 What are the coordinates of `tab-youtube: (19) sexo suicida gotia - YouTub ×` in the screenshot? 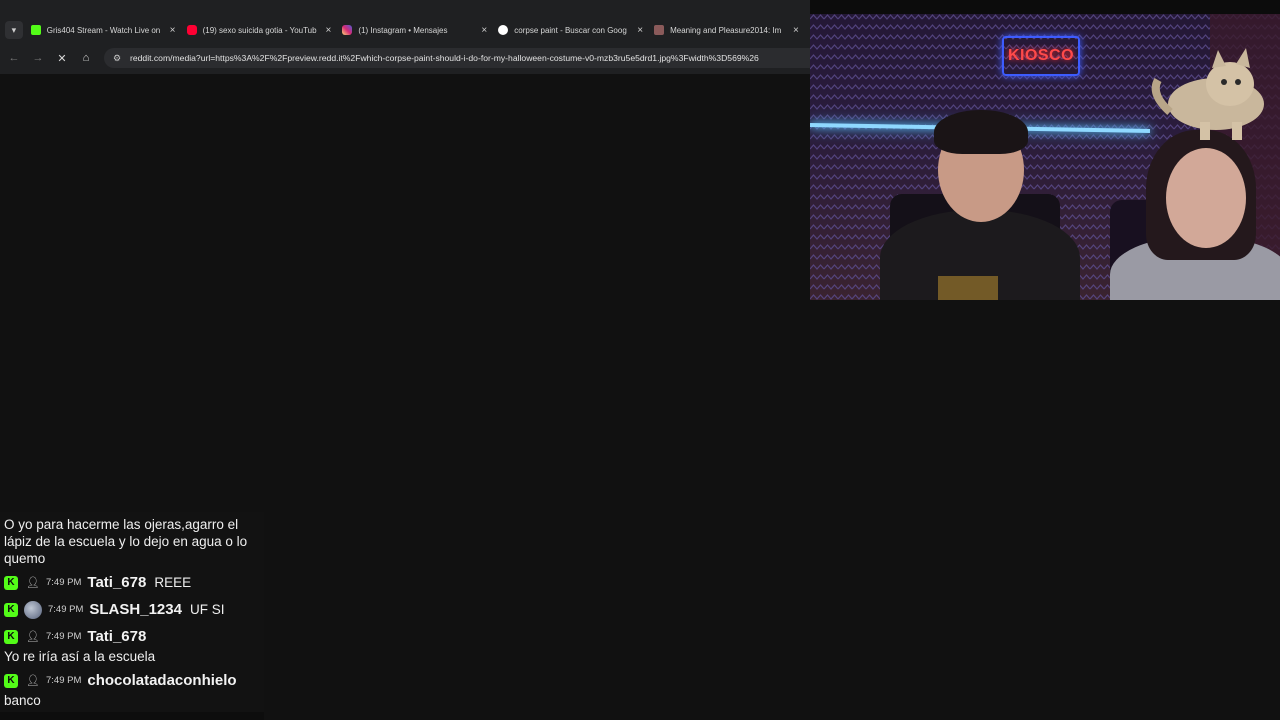 It's located at (260, 30).